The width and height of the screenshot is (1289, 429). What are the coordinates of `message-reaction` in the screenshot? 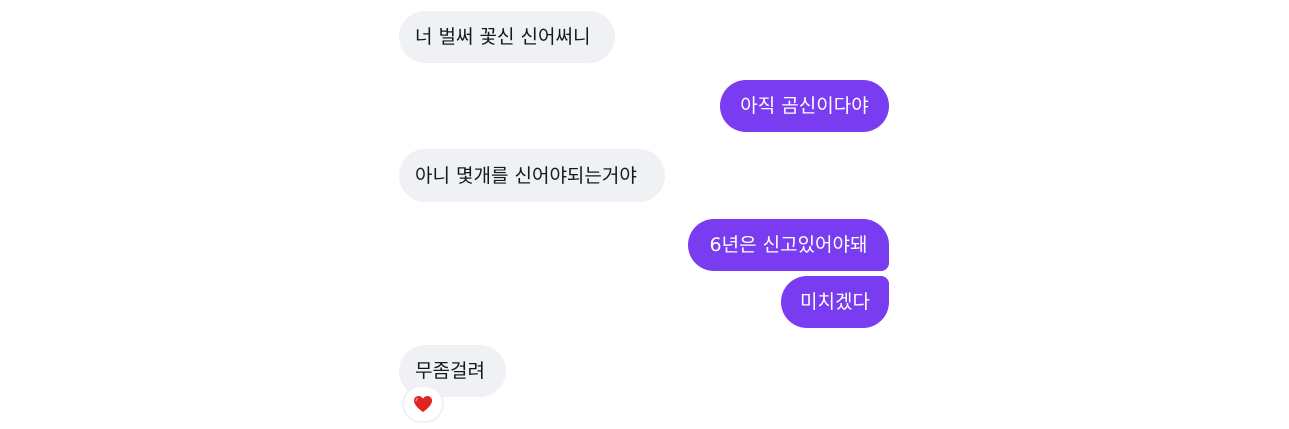 It's located at (423, 404).